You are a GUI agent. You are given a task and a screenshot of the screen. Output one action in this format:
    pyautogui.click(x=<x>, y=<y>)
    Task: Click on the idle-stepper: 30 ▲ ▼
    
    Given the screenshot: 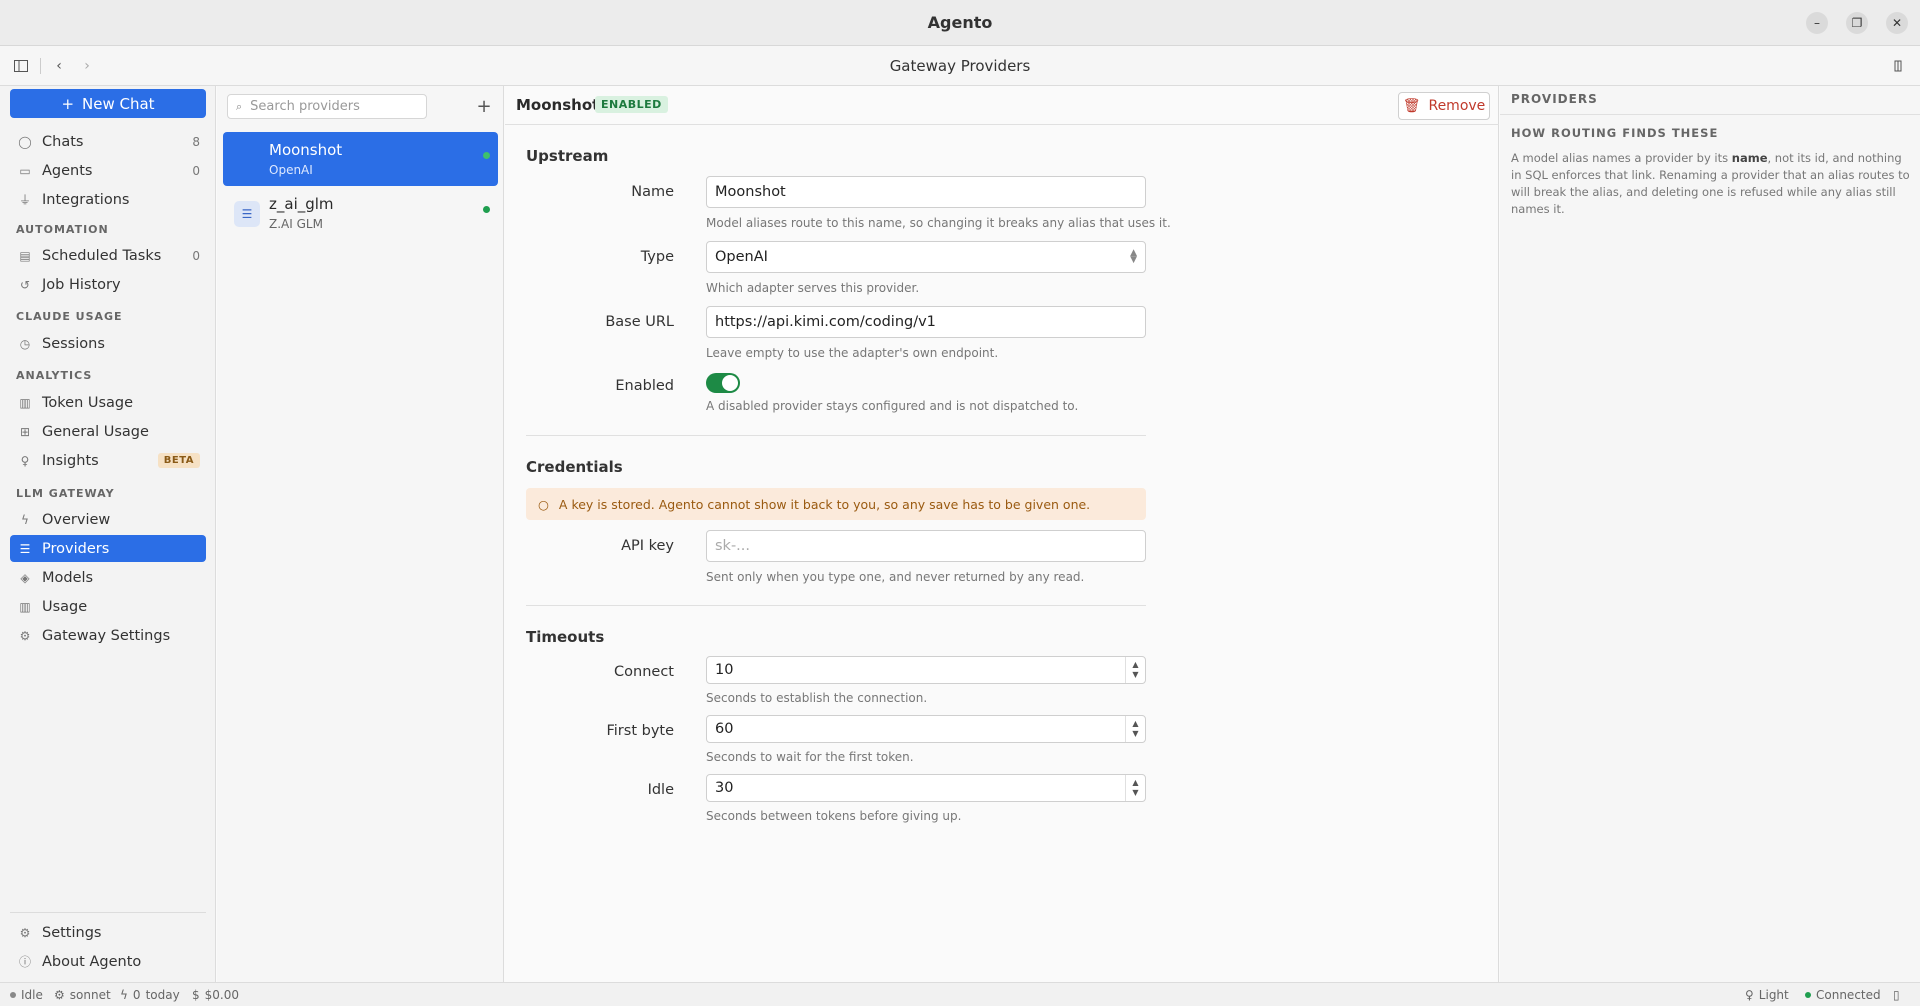 What is the action you would take?
    pyautogui.click(x=926, y=788)
    